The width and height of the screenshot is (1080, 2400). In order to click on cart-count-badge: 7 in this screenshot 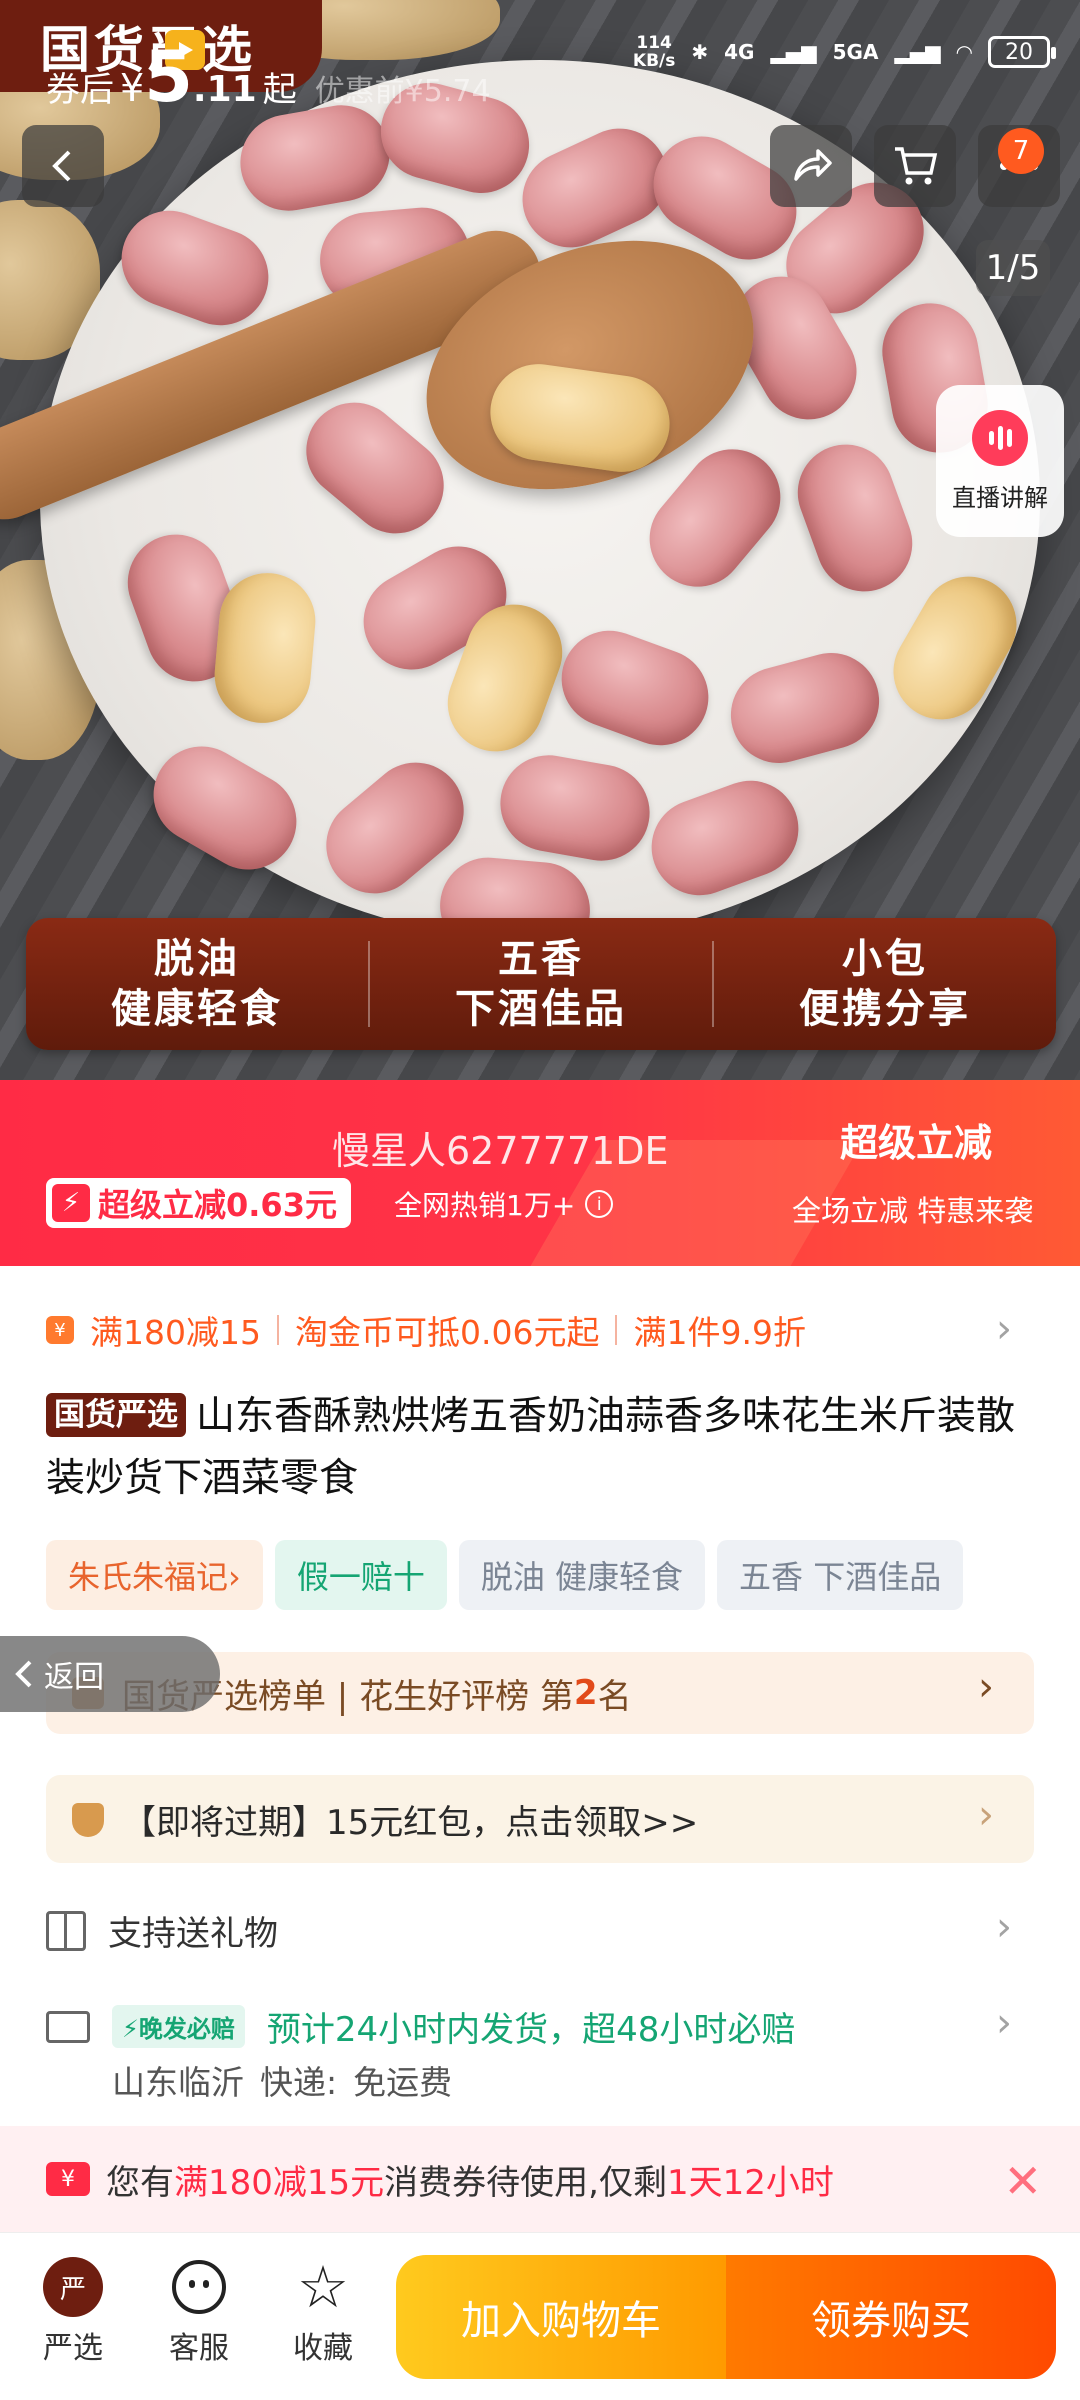, I will do `click(1021, 151)`.